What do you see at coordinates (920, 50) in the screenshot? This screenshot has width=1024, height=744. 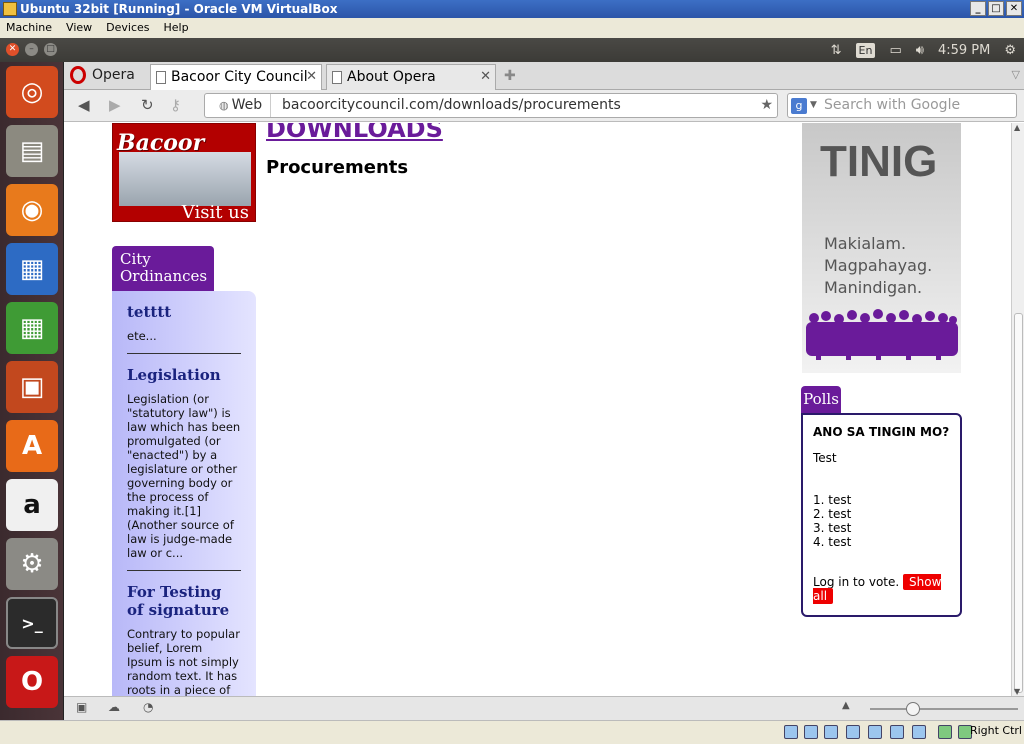 I see `volume-icon: 🔊︎` at bounding box center [920, 50].